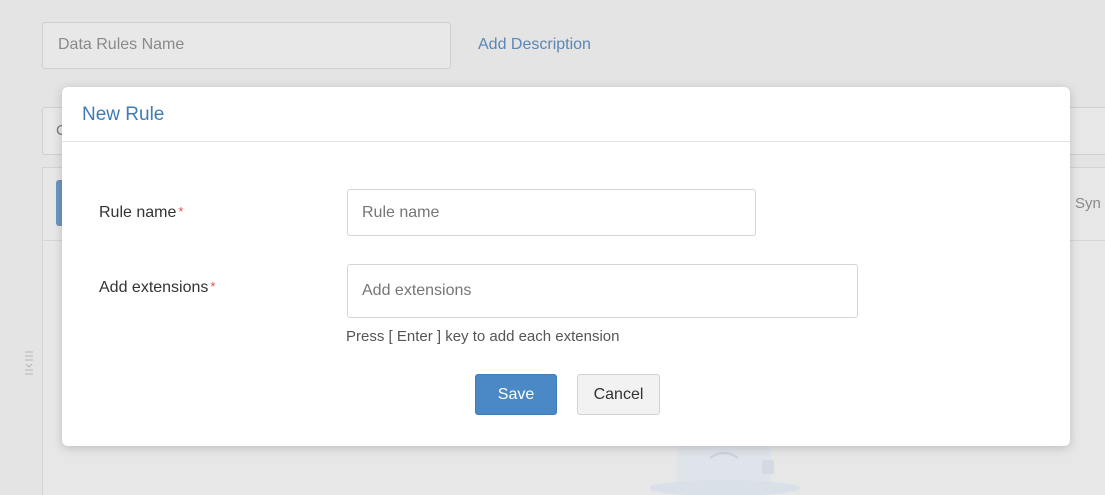 The image size is (1105, 495). What do you see at coordinates (516, 394) in the screenshot?
I see `save-button: Save` at bounding box center [516, 394].